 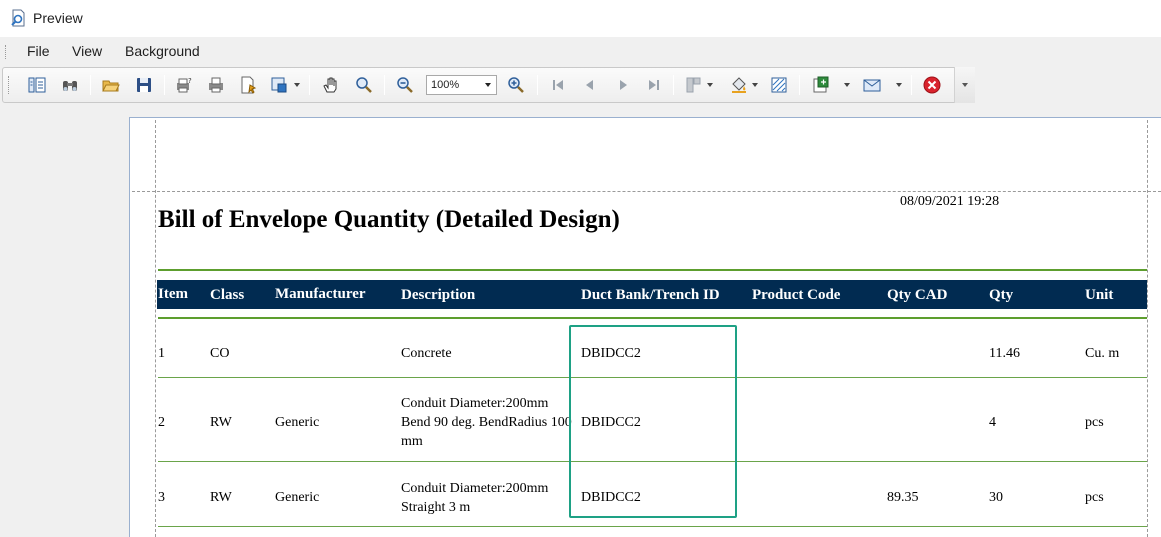 I want to click on title-rule, so click(x=652, y=270).